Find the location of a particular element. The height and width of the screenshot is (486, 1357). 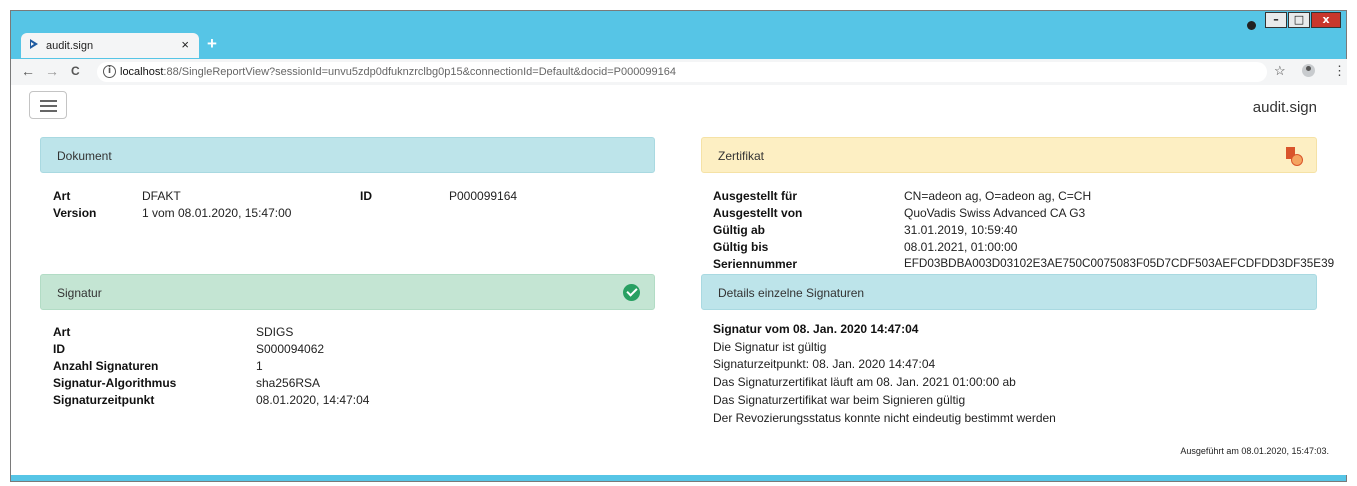

signatur-card-header: Signatur is located at coordinates (347, 292).